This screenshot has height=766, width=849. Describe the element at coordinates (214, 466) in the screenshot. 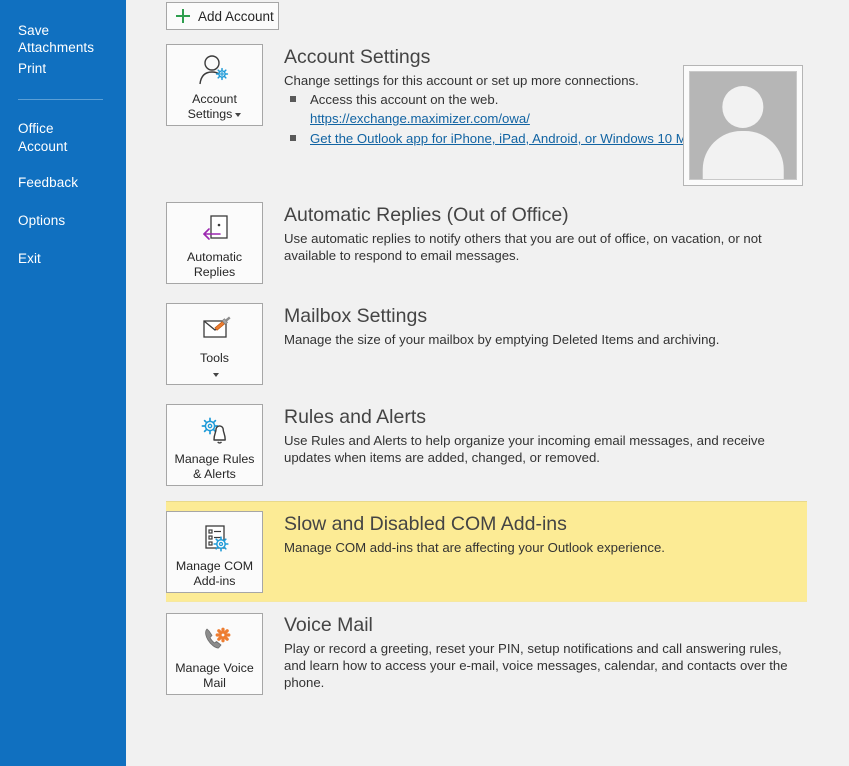

I see `manage-rules-alerts-tile-label: Manage Rules & Alerts` at that location.